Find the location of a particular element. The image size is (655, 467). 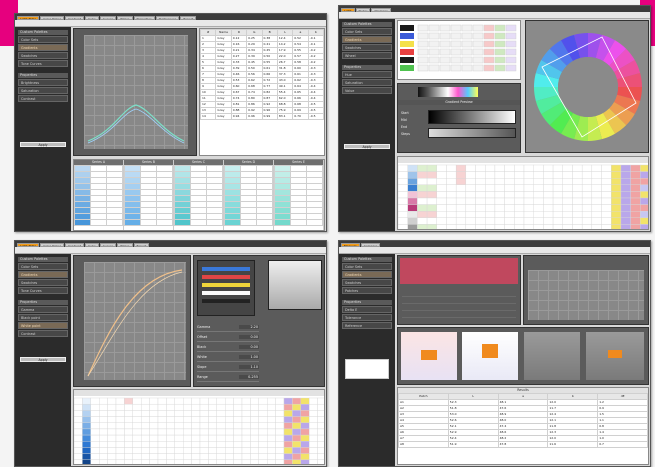

sidebar-item-tolerance: Tolerance is located at coordinates (367, 317).